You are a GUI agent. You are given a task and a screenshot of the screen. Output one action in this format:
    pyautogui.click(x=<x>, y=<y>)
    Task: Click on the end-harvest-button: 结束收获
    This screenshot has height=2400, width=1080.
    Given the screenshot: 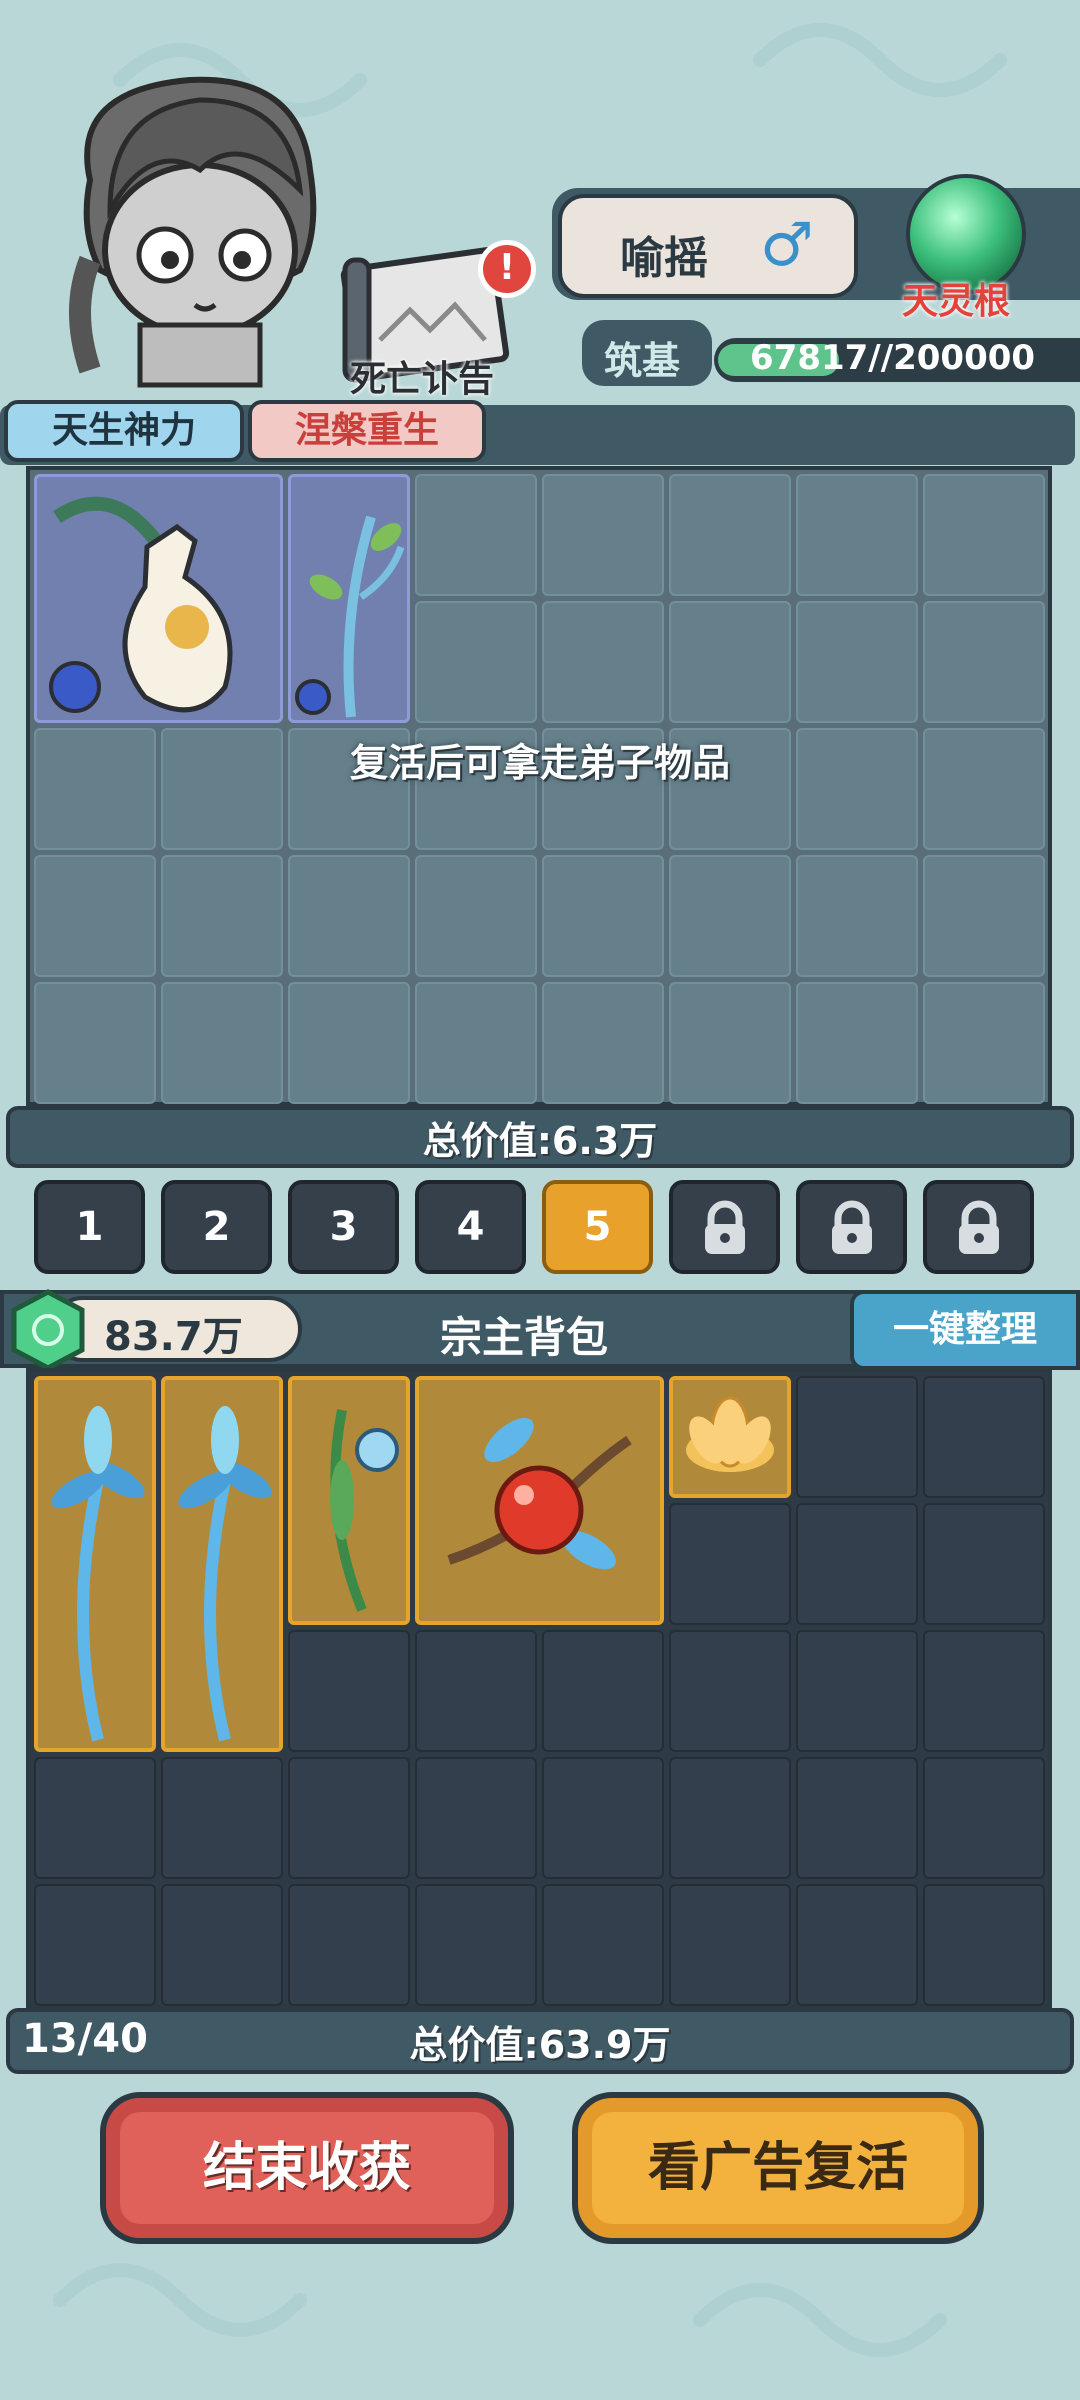 What is the action you would take?
    pyautogui.click(x=307, y=2168)
    